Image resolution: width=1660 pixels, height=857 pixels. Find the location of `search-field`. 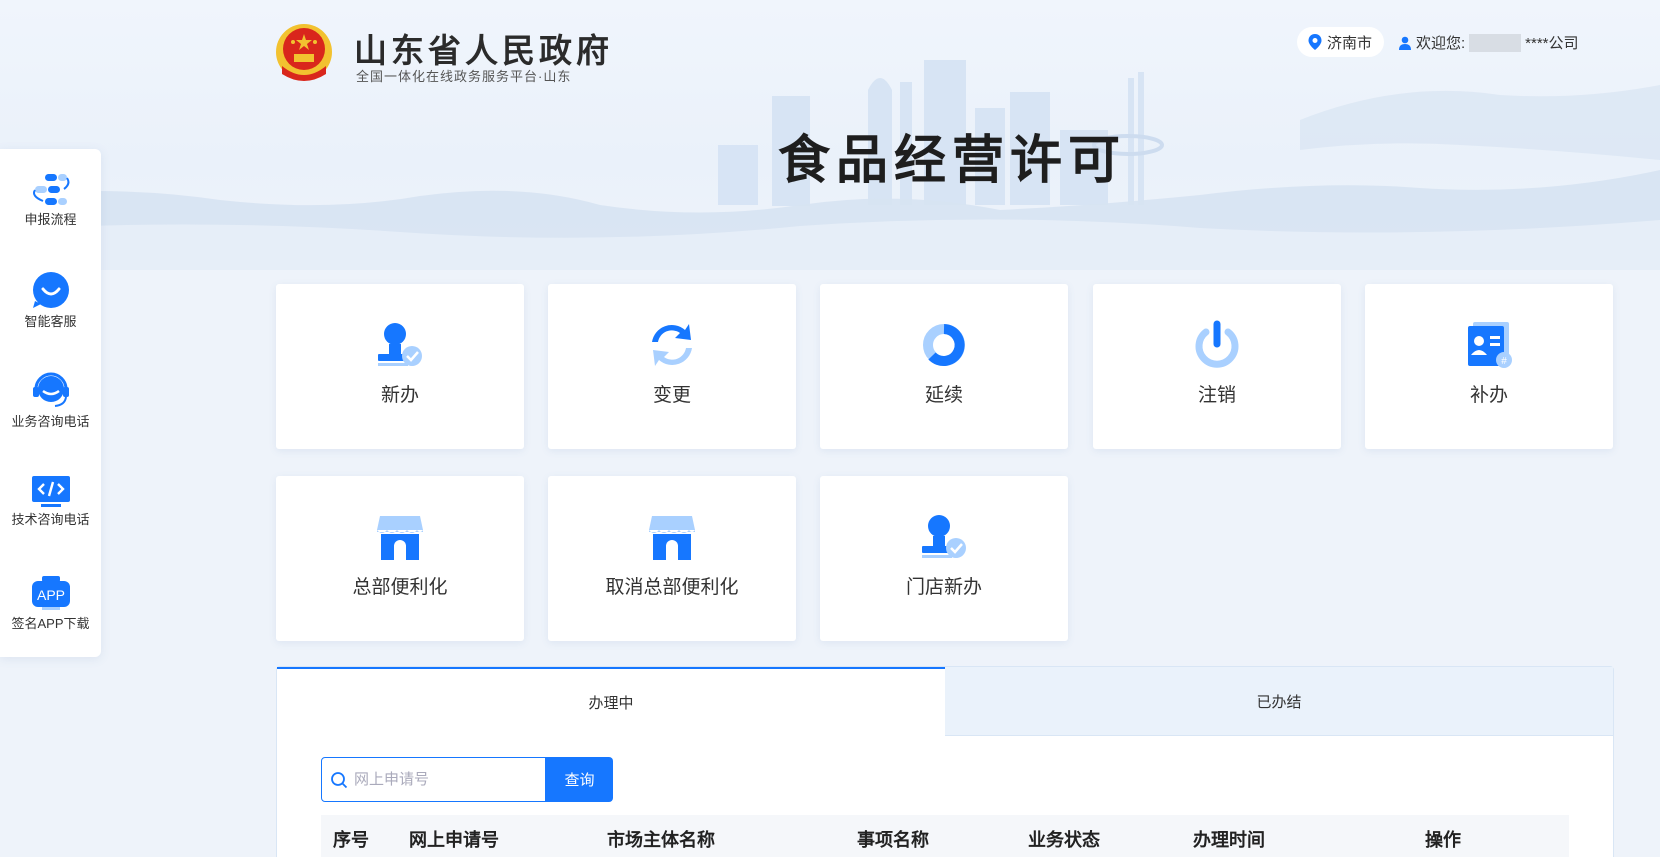

search-field is located at coordinates (433, 779).